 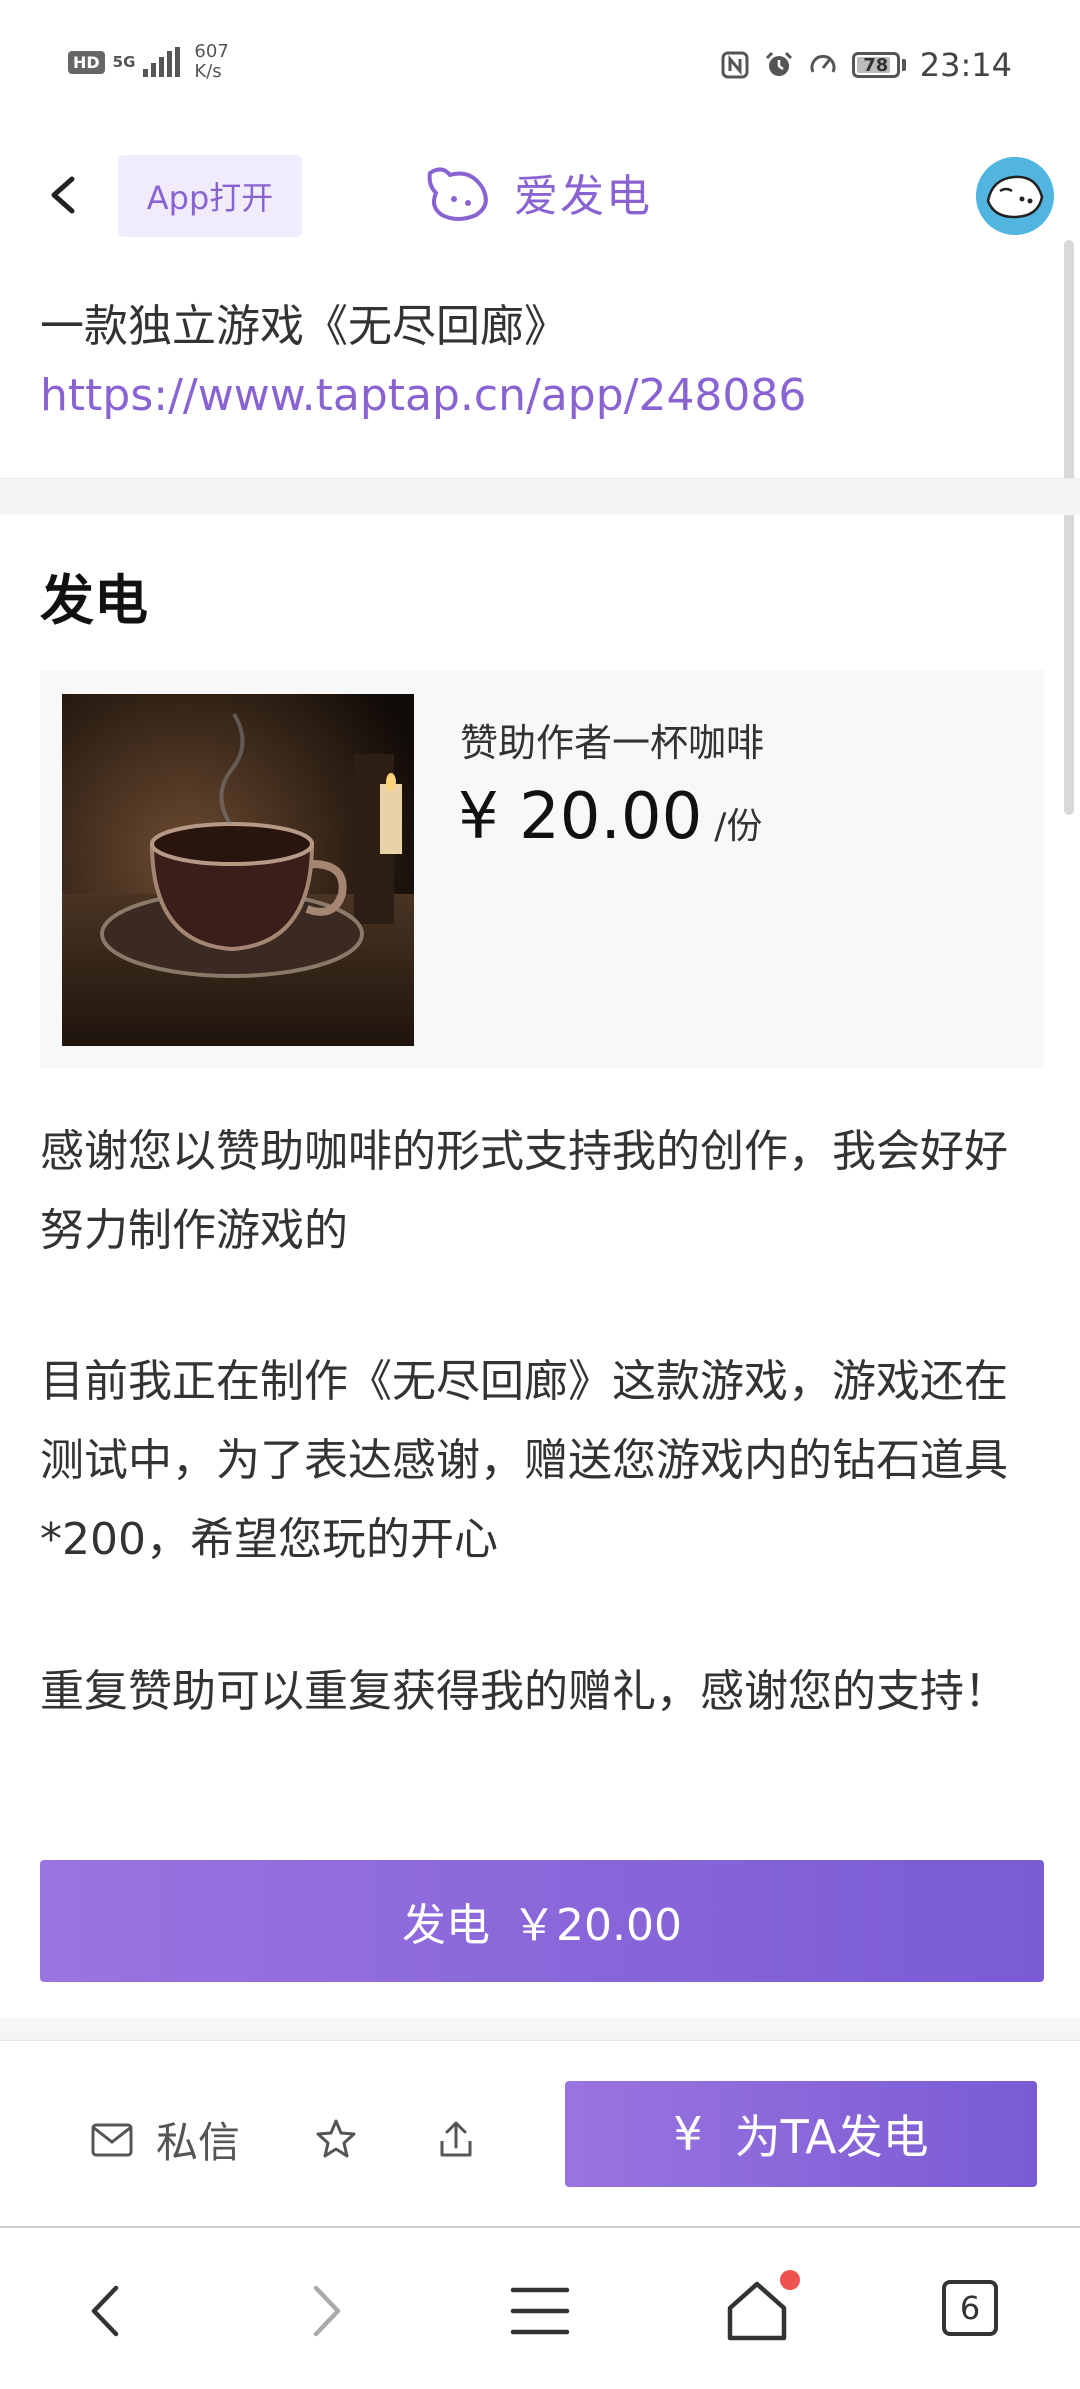 I want to click on price-row: ¥ 20.00 /份, so click(x=610, y=817).